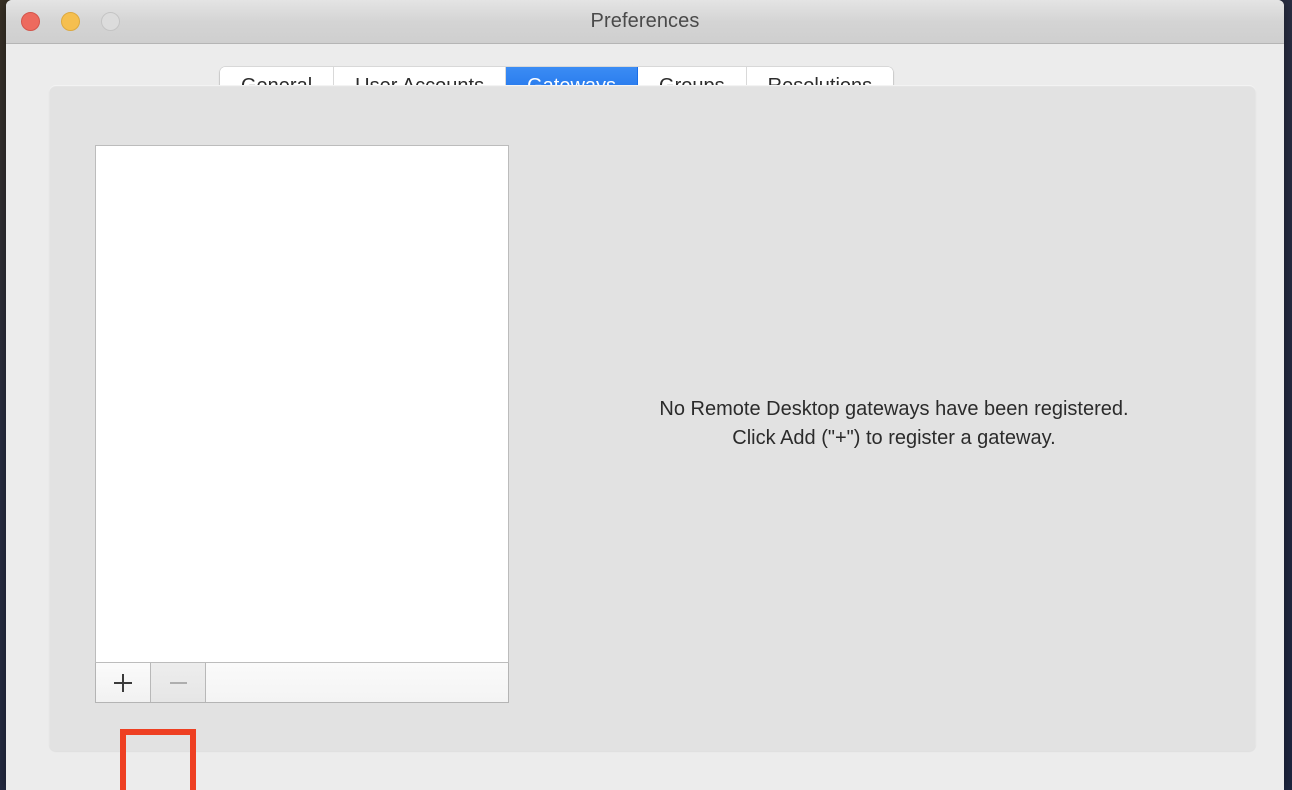  I want to click on remove-gateway-button, so click(178, 682).